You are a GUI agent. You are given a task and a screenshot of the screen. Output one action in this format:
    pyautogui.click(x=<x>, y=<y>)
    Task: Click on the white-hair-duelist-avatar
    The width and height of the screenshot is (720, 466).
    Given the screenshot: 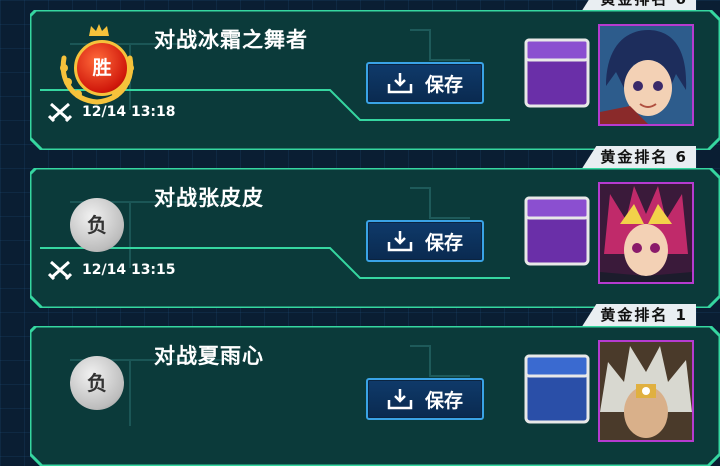 What is the action you would take?
    pyautogui.click(x=646, y=391)
    